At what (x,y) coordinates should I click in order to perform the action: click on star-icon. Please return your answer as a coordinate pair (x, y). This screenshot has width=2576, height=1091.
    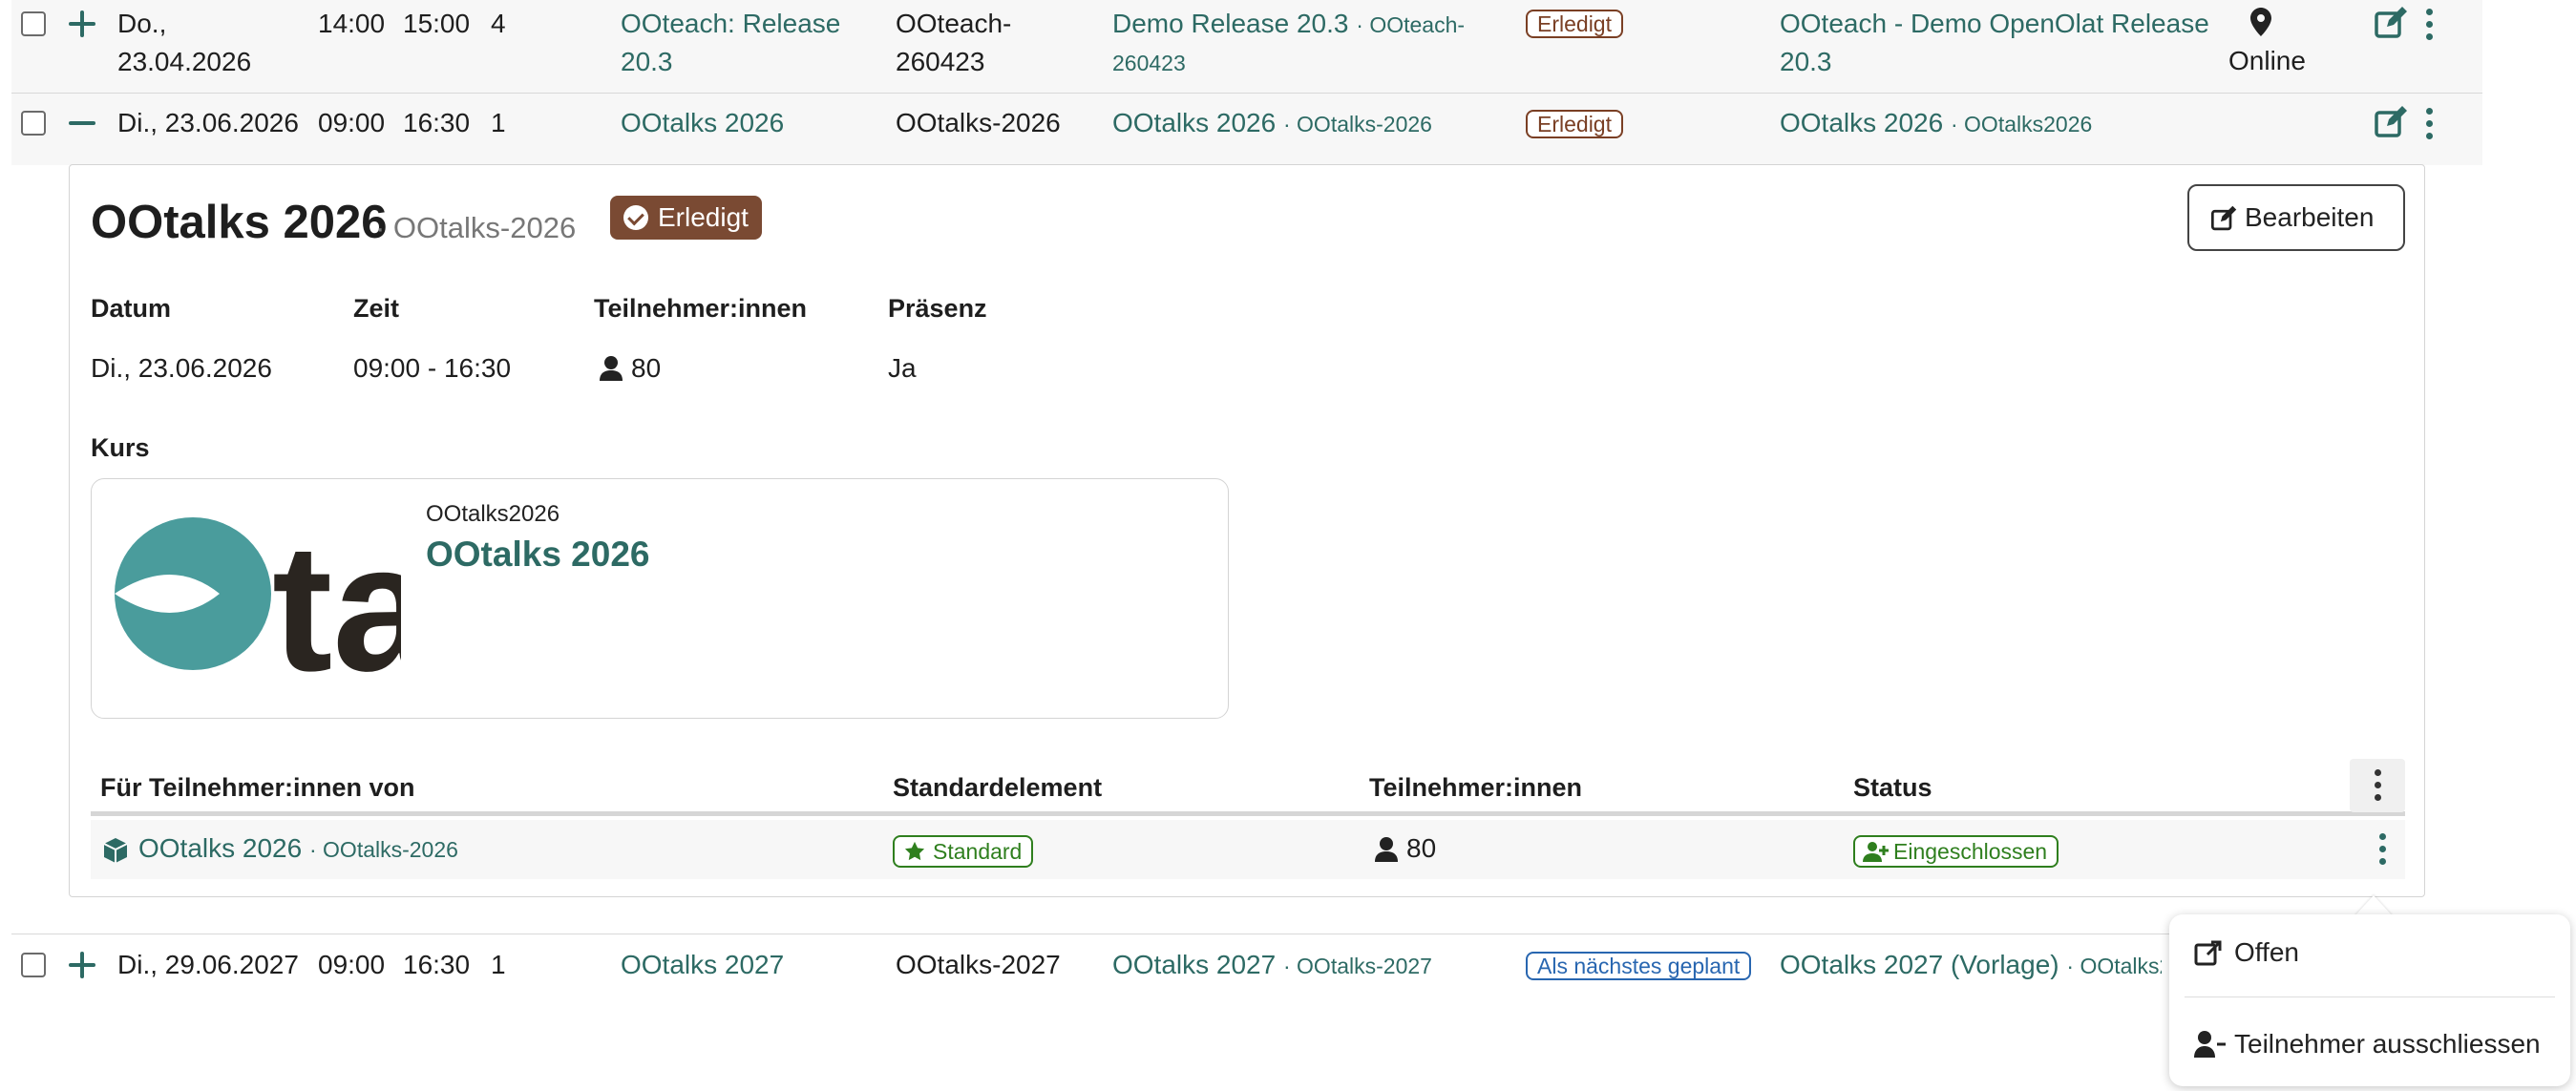
    Looking at the image, I should click on (914, 851).